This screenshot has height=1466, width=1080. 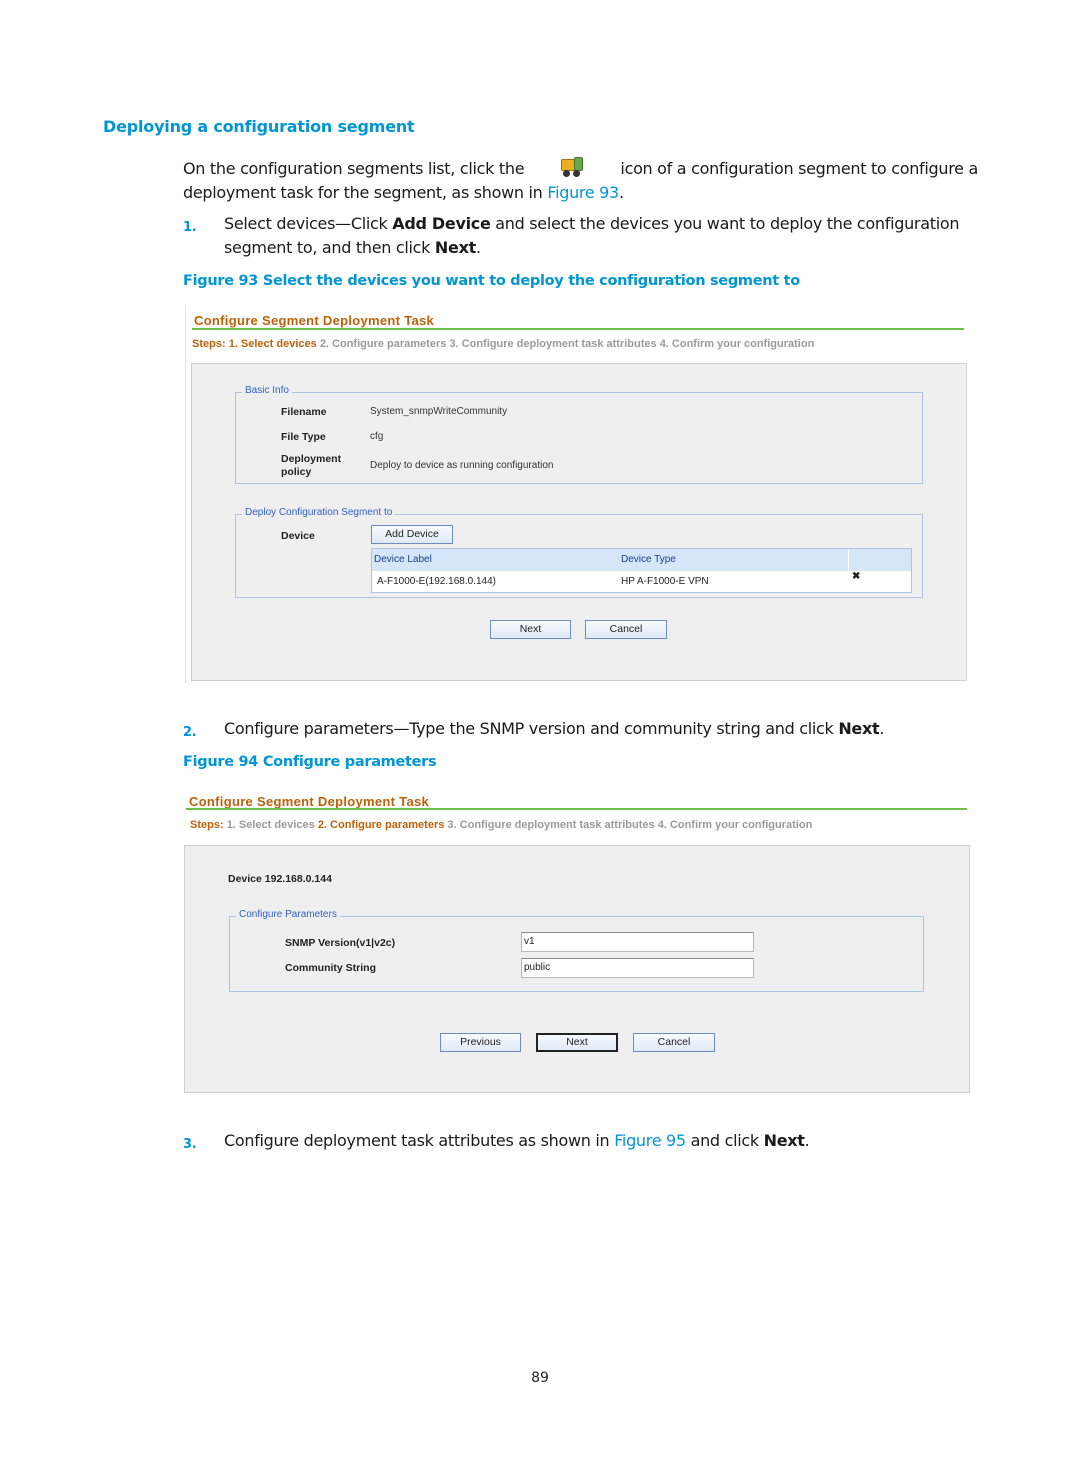 I want to click on community-string-input: public, so click(x=637, y=968).